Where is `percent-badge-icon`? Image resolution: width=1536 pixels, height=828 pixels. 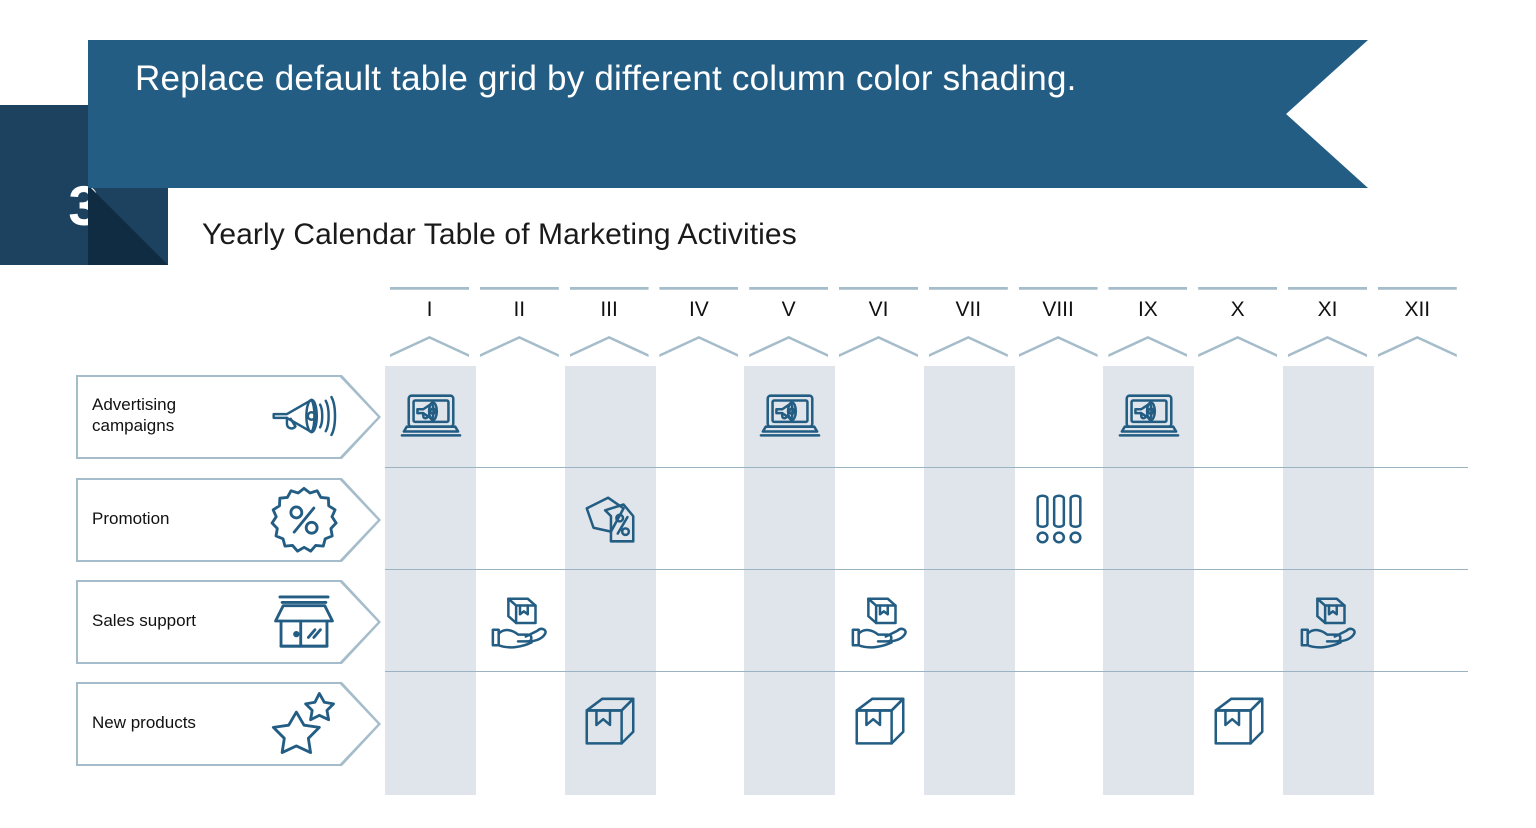
percent-badge-icon is located at coordinates (304, 519).